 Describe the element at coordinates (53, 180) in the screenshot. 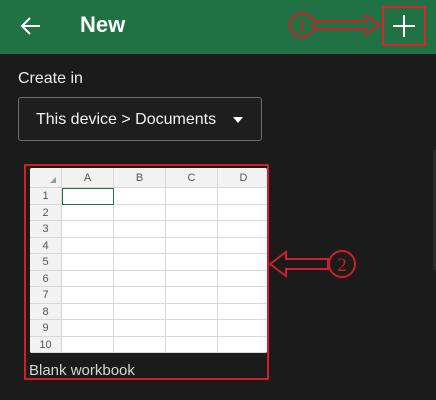

I see `select-all-icon` at that location.